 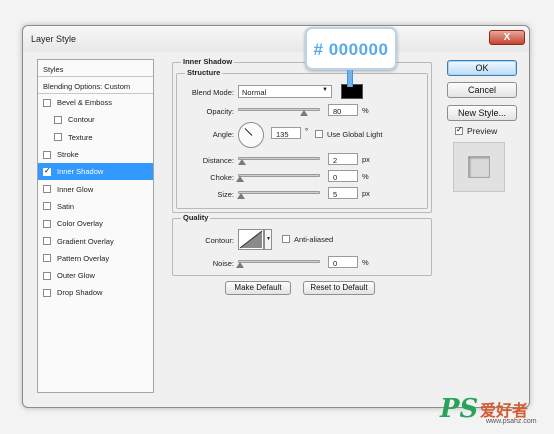 I want to click on angle-dial, so click(x=251, y=135).